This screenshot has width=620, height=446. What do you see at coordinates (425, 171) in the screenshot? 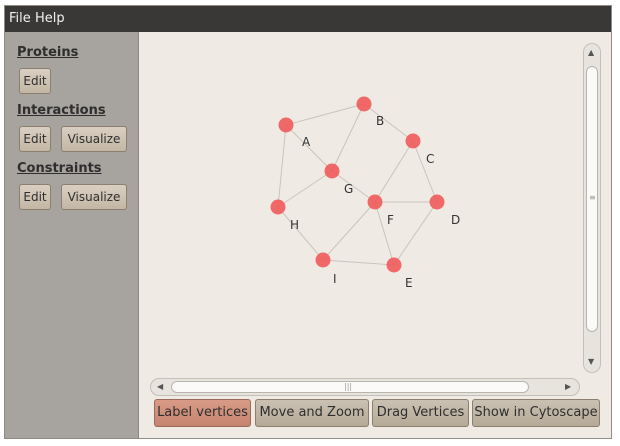
I see `graph-edge-C-D` at bounding box center [425, 171].